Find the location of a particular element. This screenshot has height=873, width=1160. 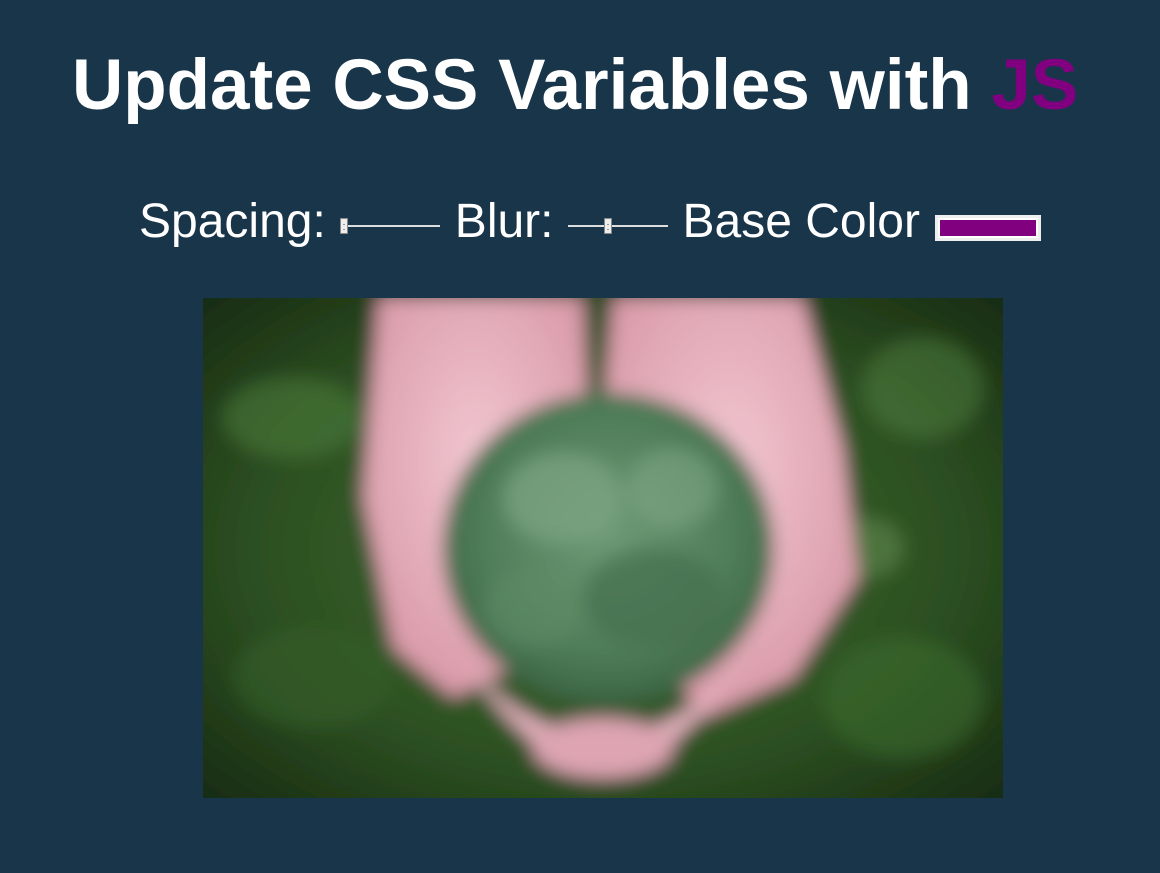

blur-slider is located at coordinates (617, 227).